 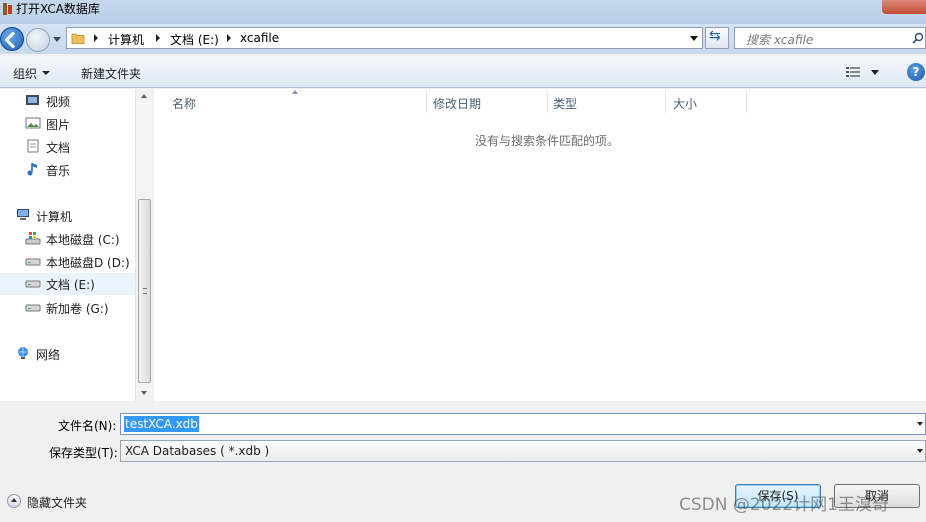 I want to click on folder-icon, so click(x=78, y=38).